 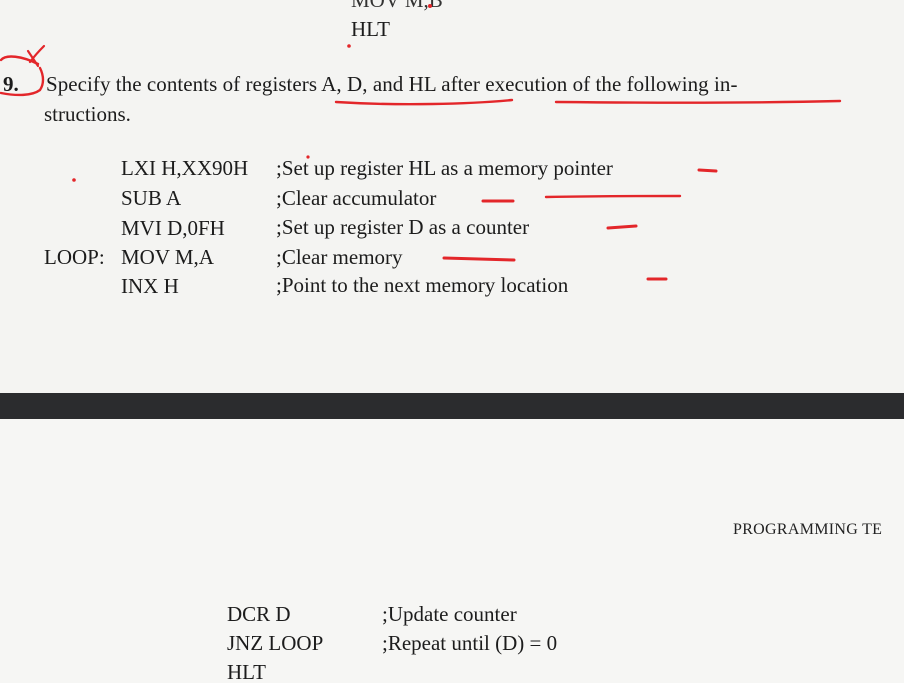 I want to click on code-comment-6: ;Update counter, so click(x=449, y=614).